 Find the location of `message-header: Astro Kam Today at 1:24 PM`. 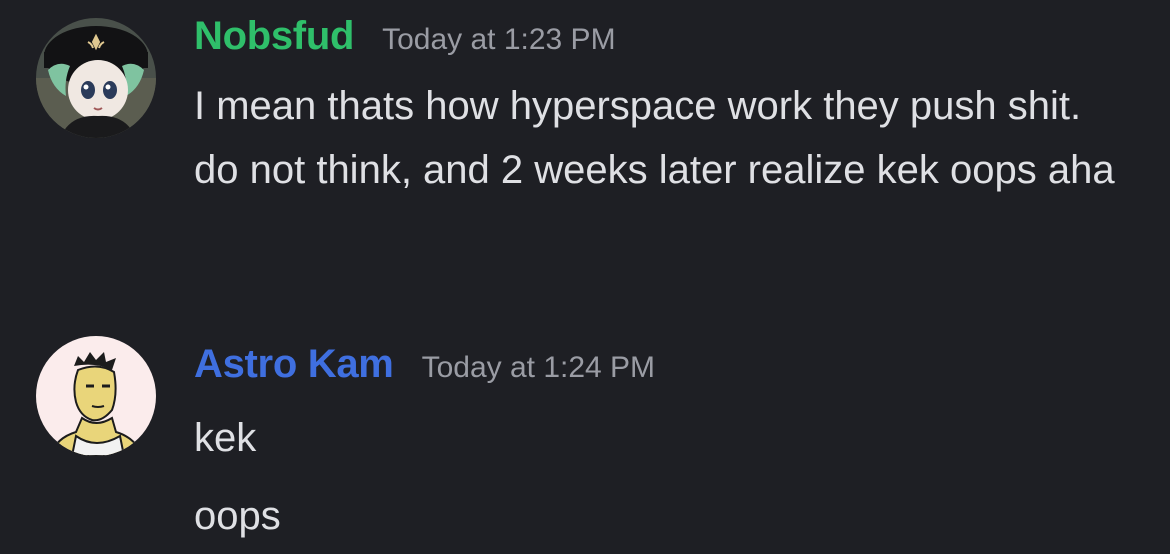

message-header: Astro Kam Today at 1:24 PM is located at coordinates (424, 364).